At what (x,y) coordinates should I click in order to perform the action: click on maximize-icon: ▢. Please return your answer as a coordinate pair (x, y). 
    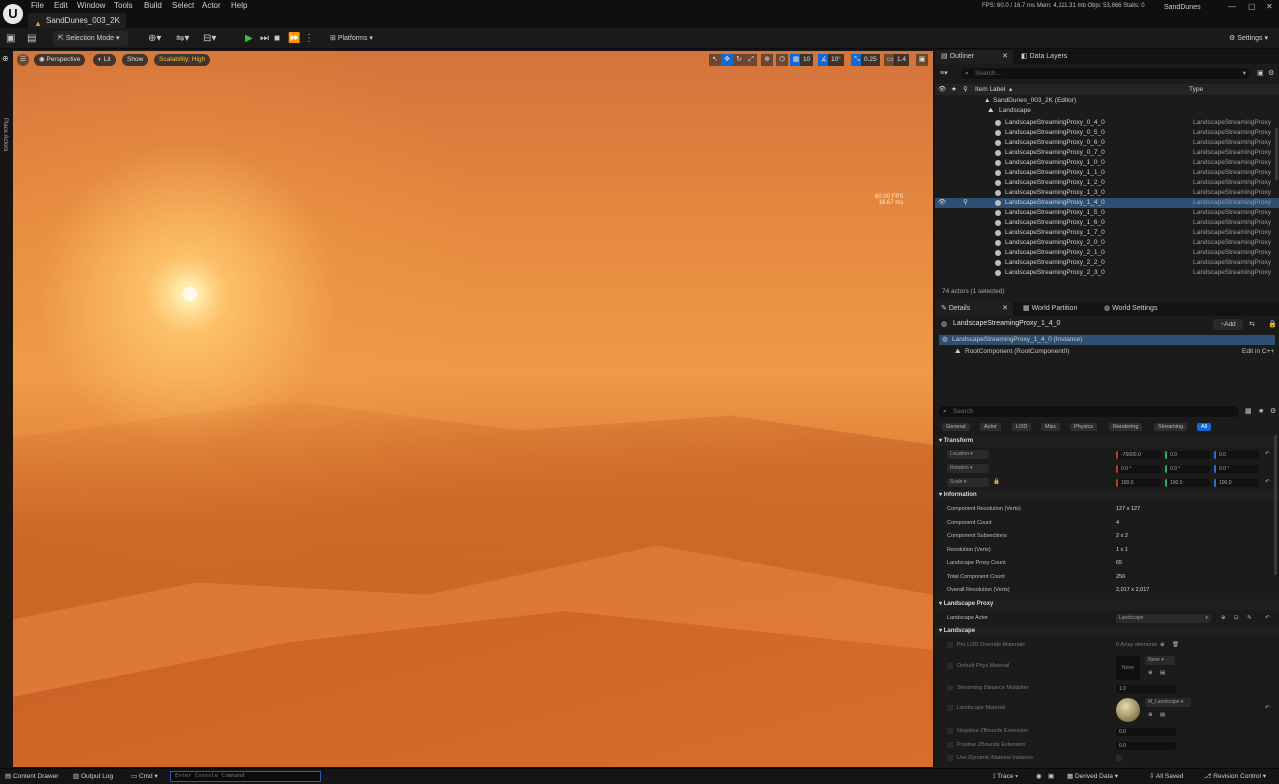
    Looking at the image, I should click on (1252, 6).